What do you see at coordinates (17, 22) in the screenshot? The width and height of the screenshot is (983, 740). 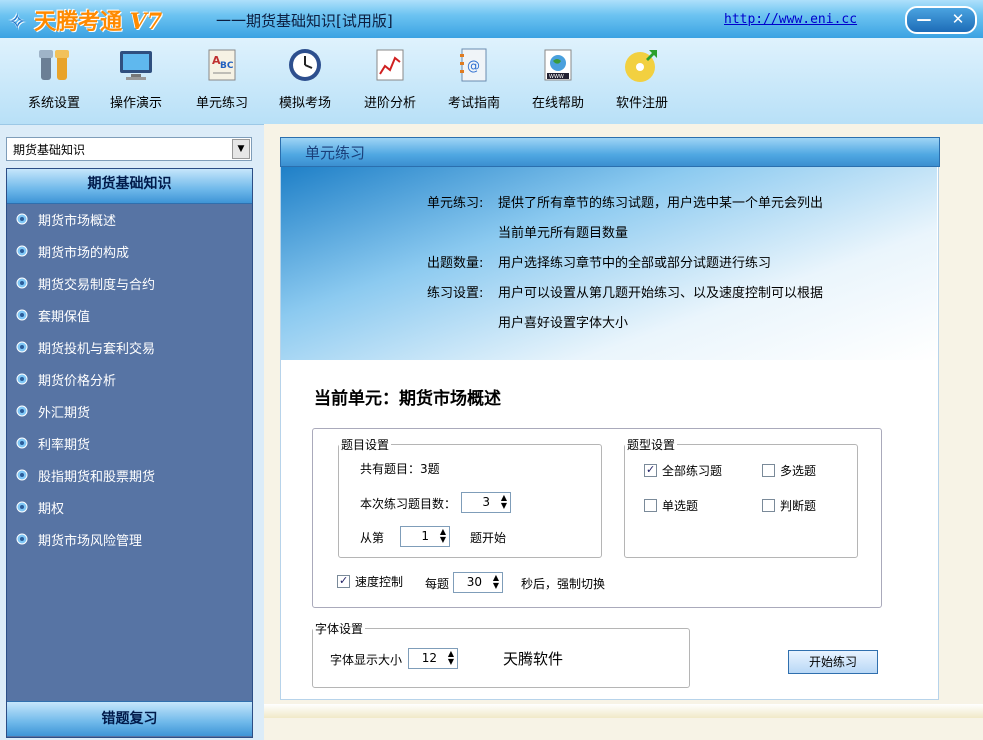 I see `logo-mark-icon: ✧` at bounding box center [17, 22].